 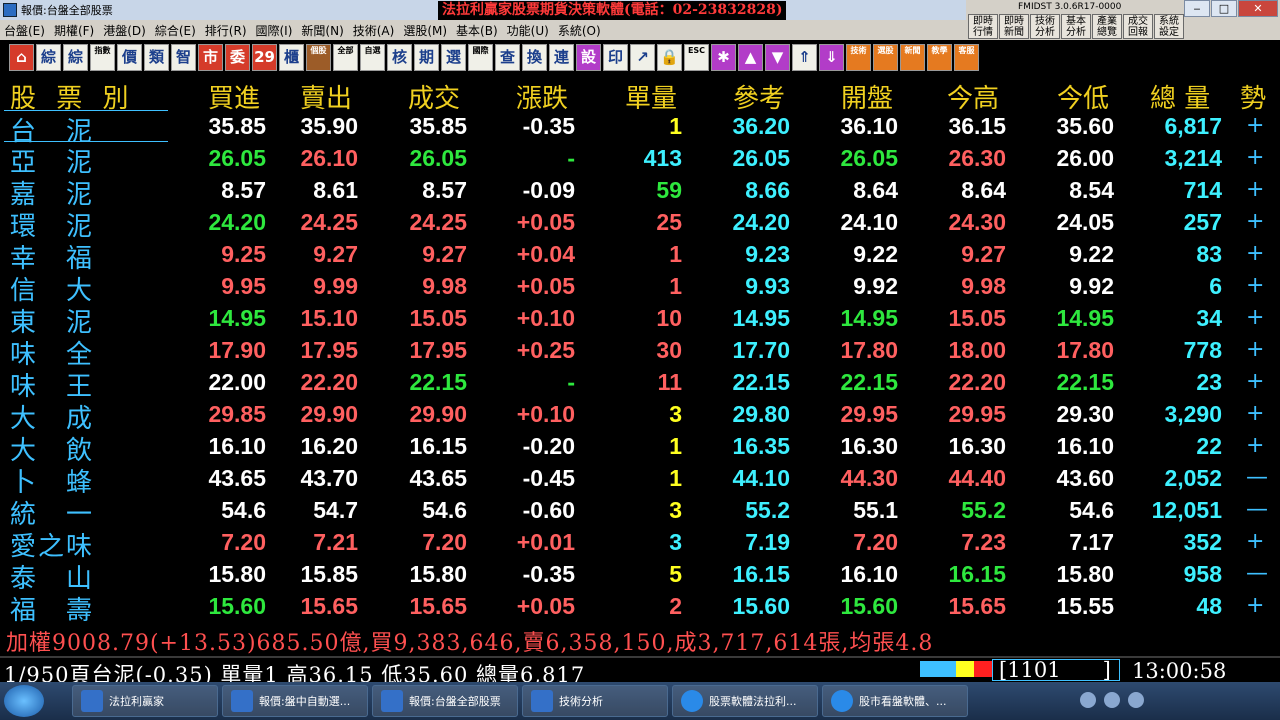 I want to click on futures-icon: 期, so click(x=426, y=57).